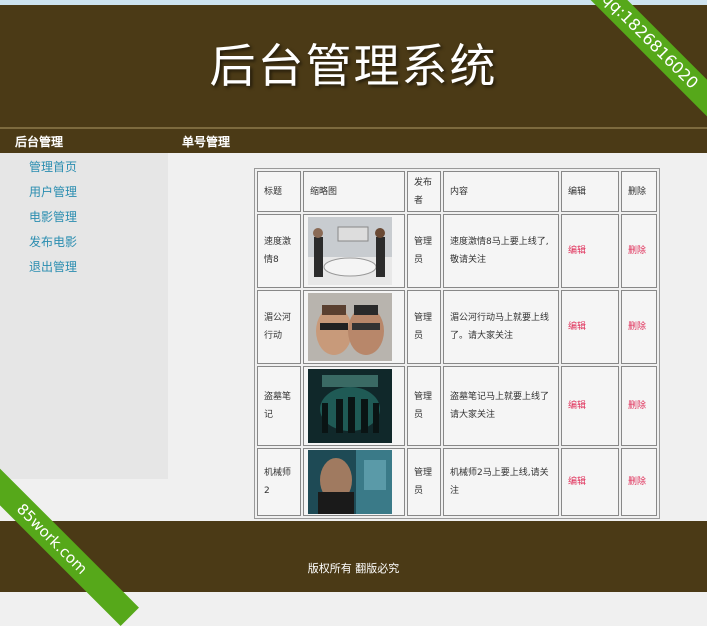 This screenshot has height=626, width=707. I want to click on content-heading: 单号管理, so click(206, 142).